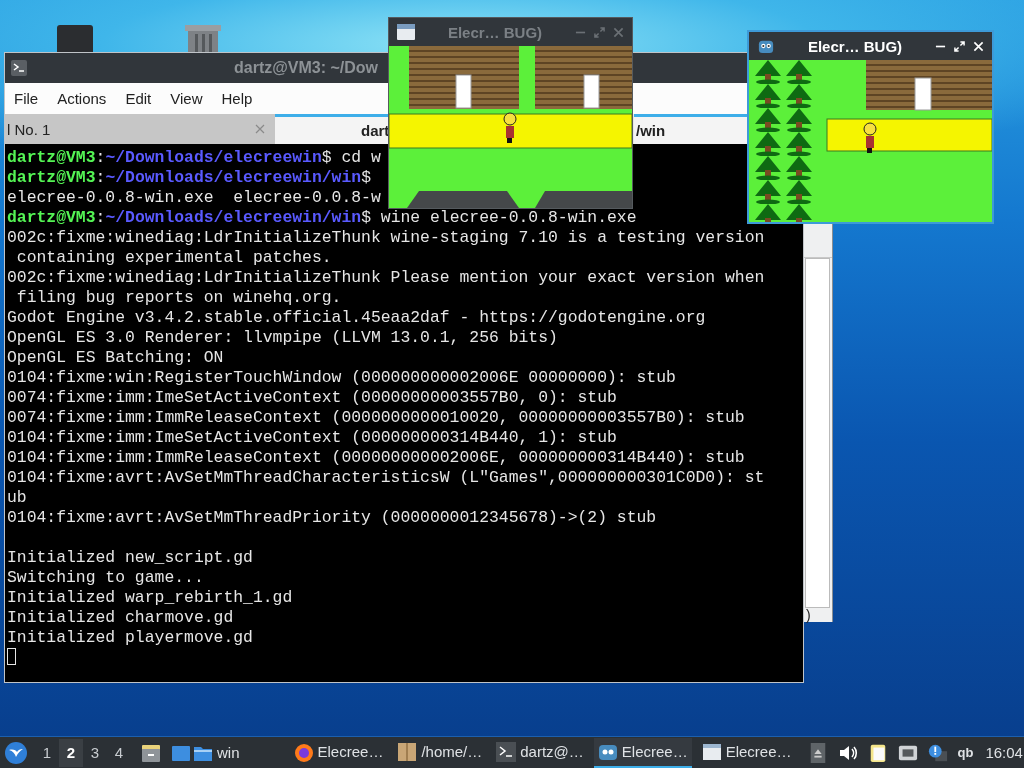 This screenshot has height=768, width=1024. Describe the element at coordinates (203, 38) in the screenshot. I see `trash-icon` at that location.